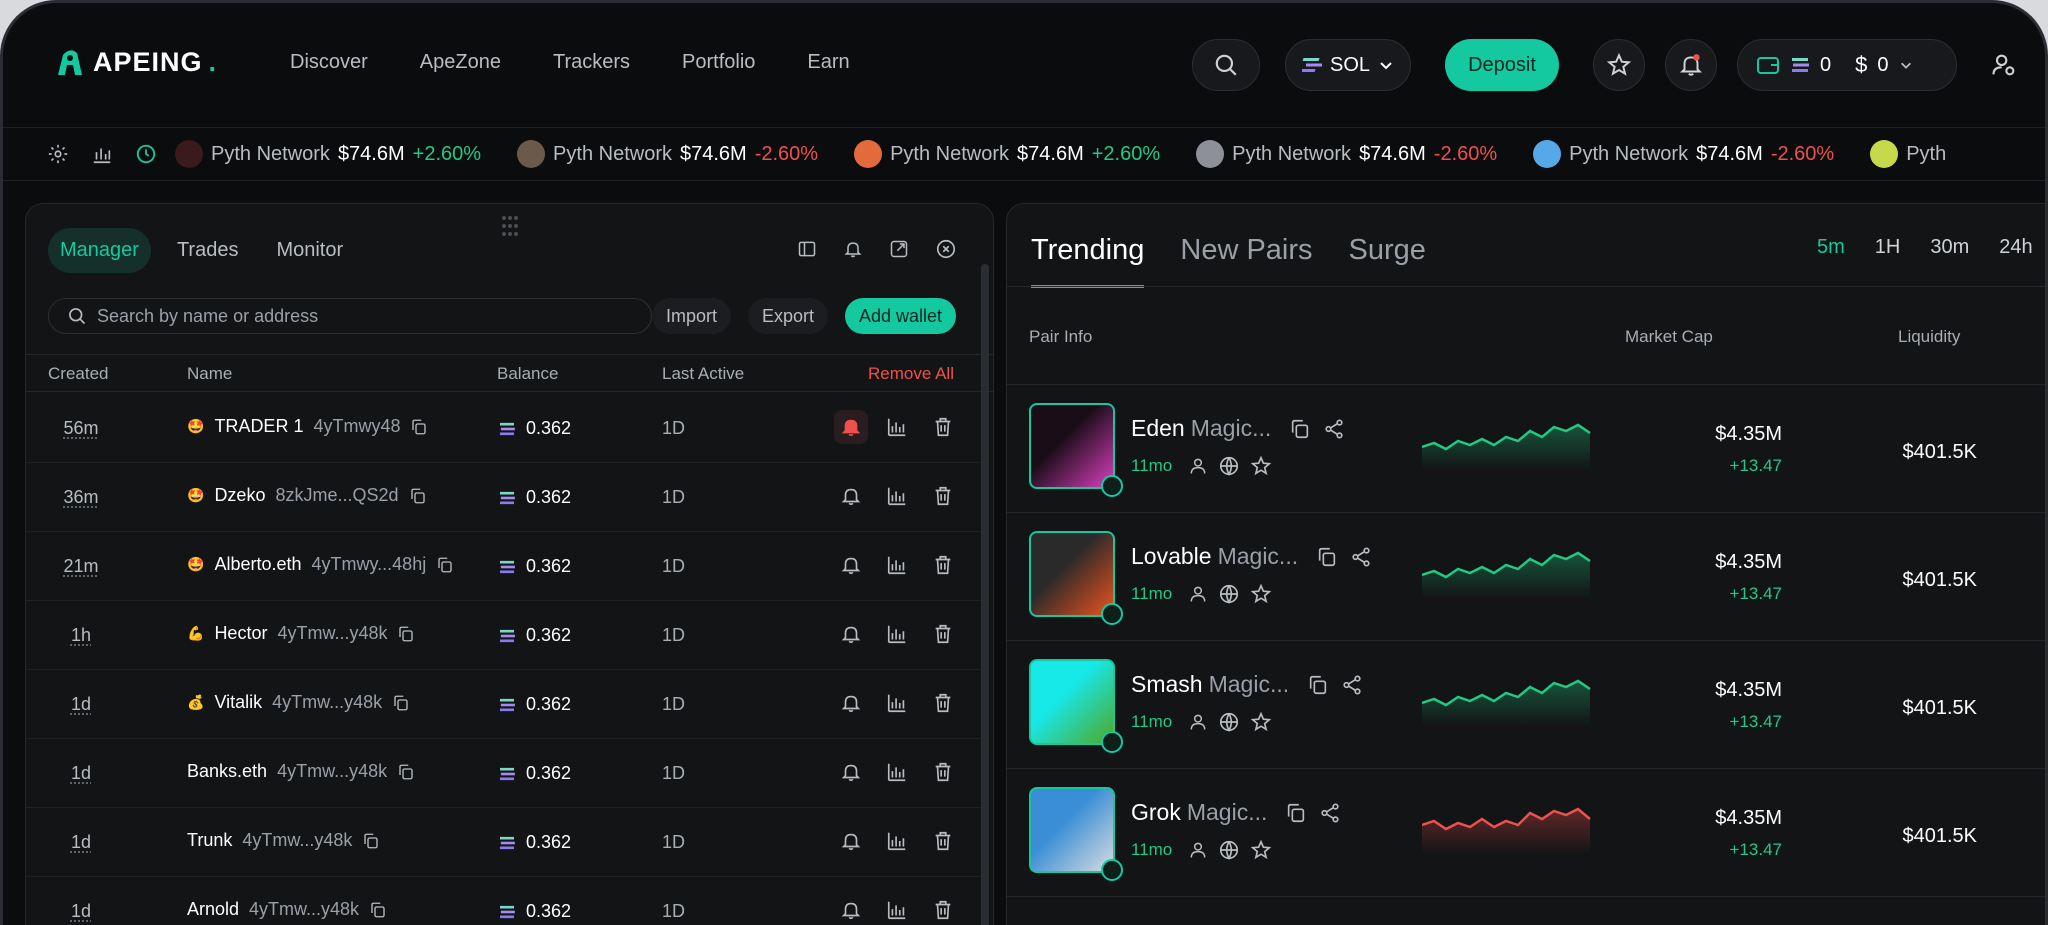  What do you see at coordinates (1949, 247) in the screenshot?
I see `timeframe-30m: 30m` at bounding box center [1949, 247].